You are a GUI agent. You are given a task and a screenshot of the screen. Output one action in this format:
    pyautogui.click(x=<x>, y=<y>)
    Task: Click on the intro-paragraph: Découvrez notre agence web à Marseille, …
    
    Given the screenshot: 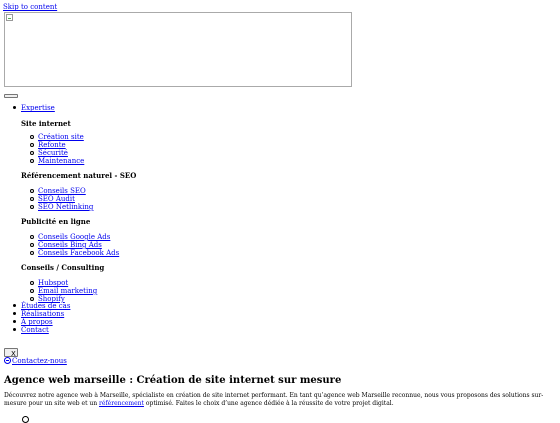 What is the action you would take?
    pyautogui.click(x=280, y=400)
    